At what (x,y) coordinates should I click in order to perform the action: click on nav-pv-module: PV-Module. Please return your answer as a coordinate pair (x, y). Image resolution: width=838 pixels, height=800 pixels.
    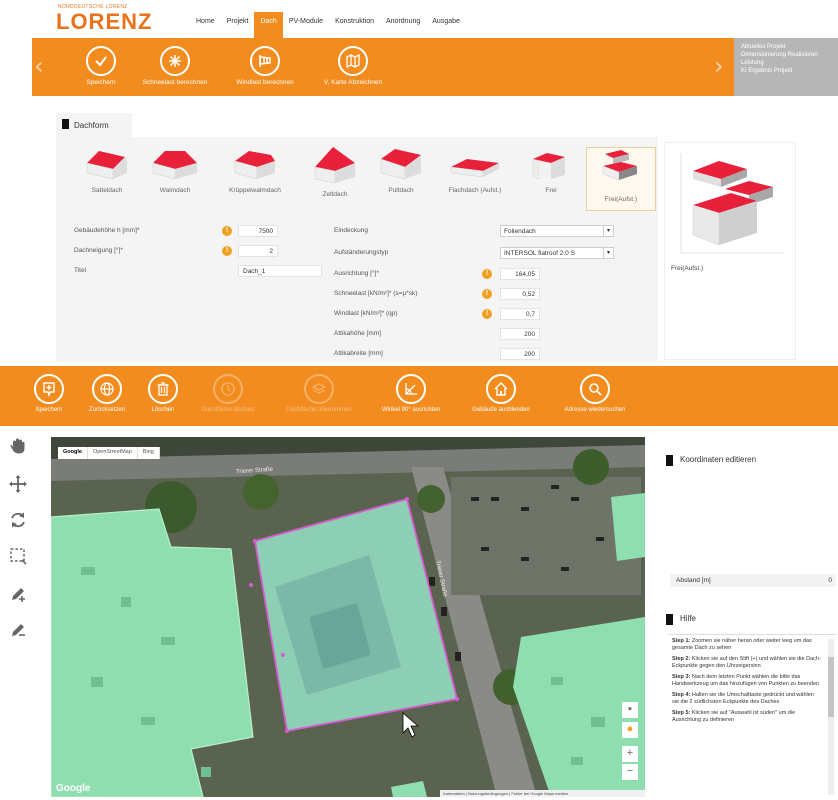
    Looking at the image, I should click on (306, 25).